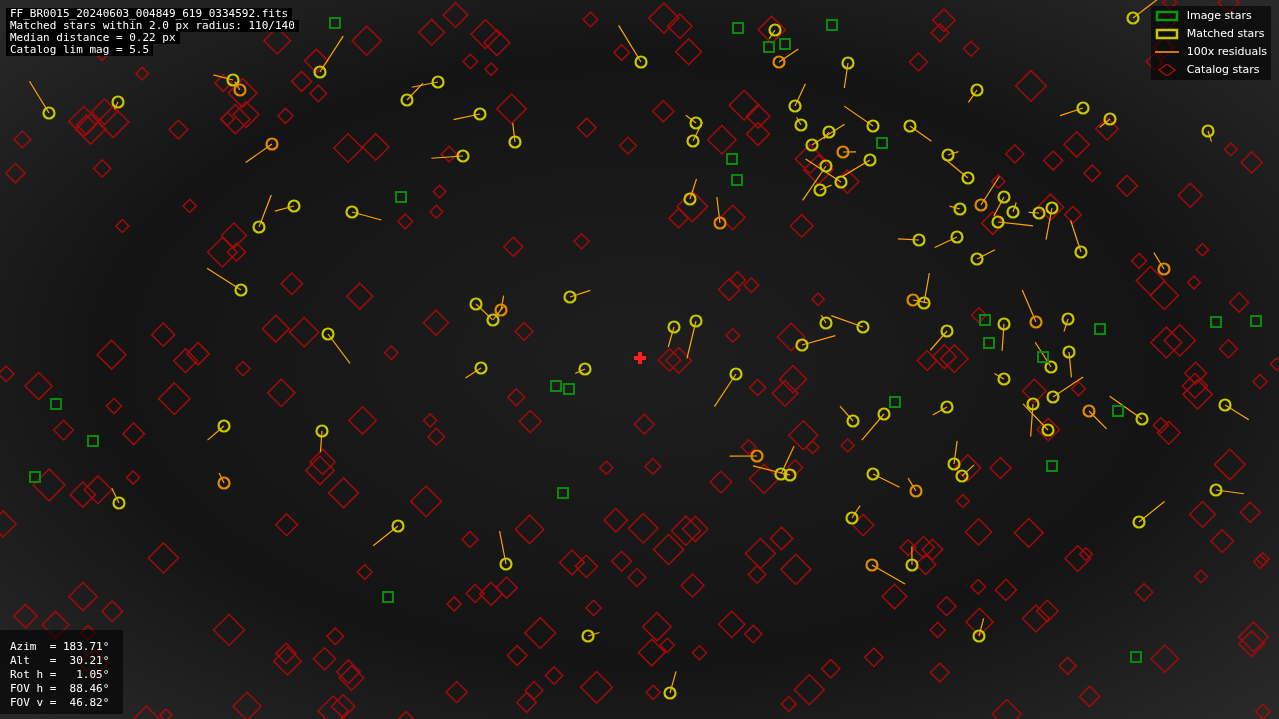 This screenshot has height=719, width=1279. What do you see at coordinates (1225, 33) in the screenshot?
I see `legend-label: Matched stars` at bounding box center [1225, 33].